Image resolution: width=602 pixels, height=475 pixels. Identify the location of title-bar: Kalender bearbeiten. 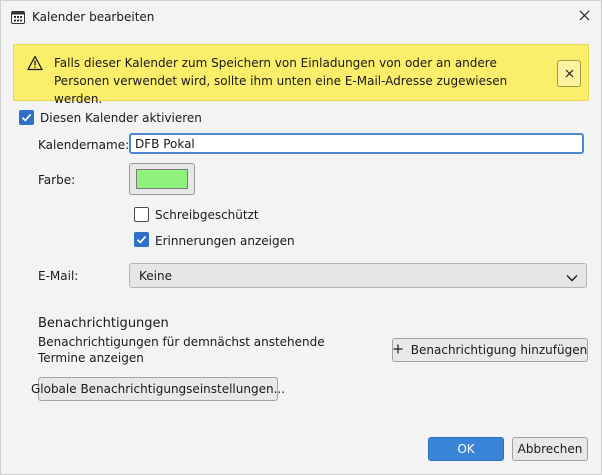
(301, 17).